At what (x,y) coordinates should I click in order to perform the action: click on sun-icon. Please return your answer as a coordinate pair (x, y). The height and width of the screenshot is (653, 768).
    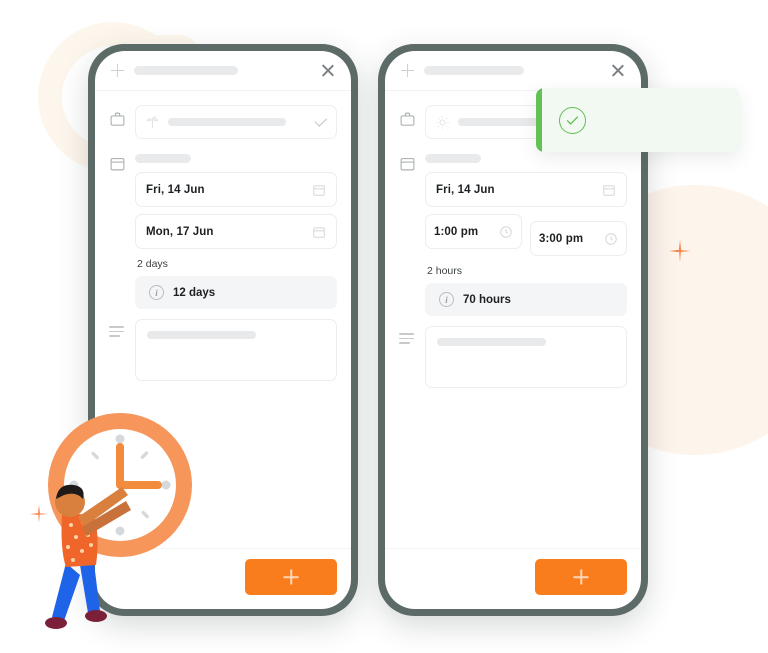
    Looking at the image, I should click on (442, 122).